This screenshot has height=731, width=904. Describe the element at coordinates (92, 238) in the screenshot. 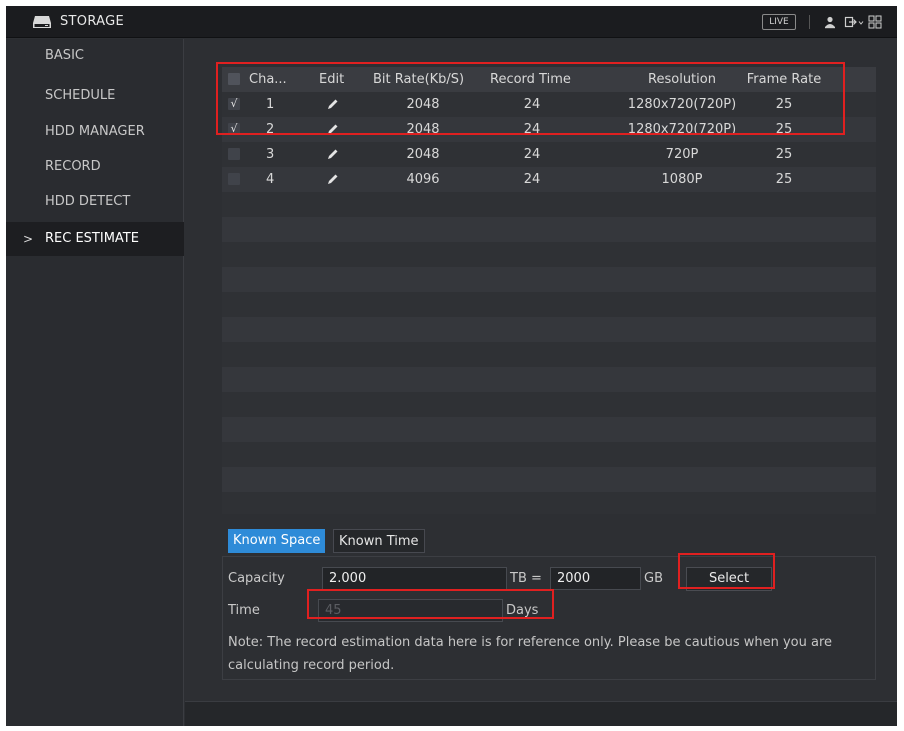

I see `sidebar-item-label: REC ESTIMATE` at that location.